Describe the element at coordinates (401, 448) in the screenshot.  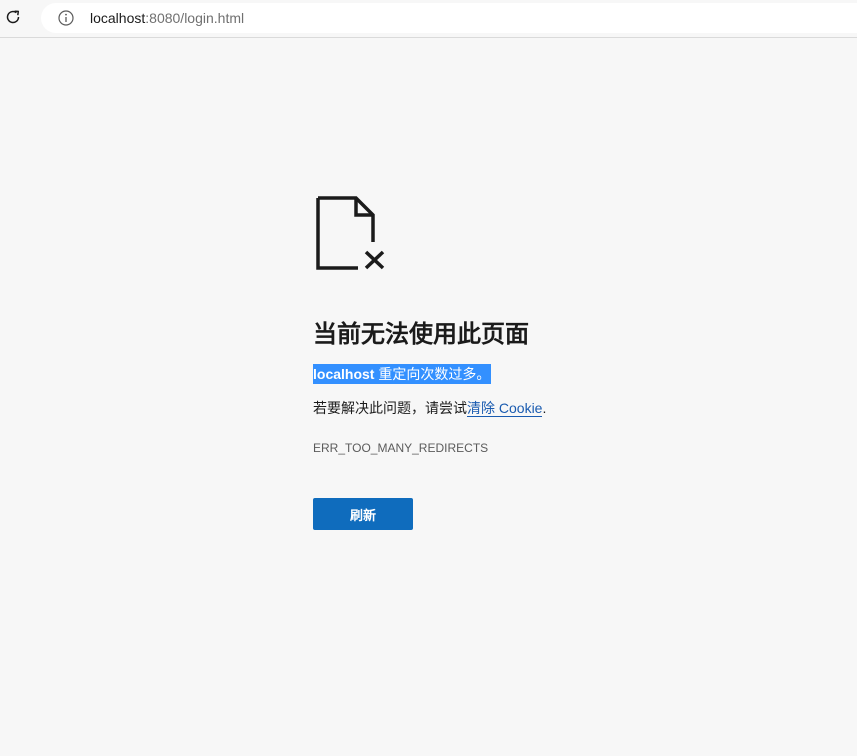
I see `error-code: ERR_TOO_MANY_REDIRECTS` at that location.